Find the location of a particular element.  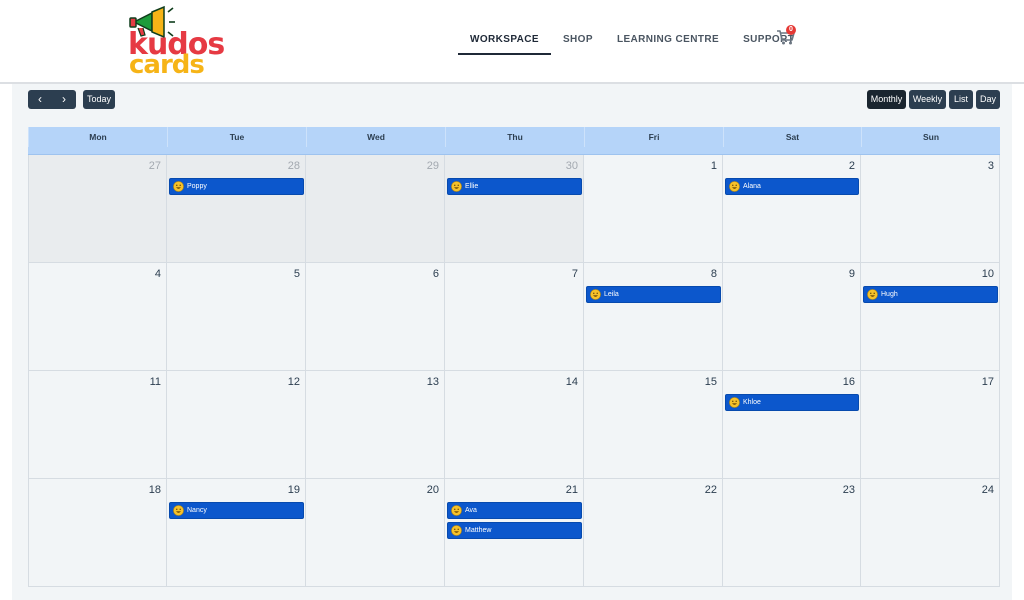

day-number: 23 is located at coordinates (848, 490).